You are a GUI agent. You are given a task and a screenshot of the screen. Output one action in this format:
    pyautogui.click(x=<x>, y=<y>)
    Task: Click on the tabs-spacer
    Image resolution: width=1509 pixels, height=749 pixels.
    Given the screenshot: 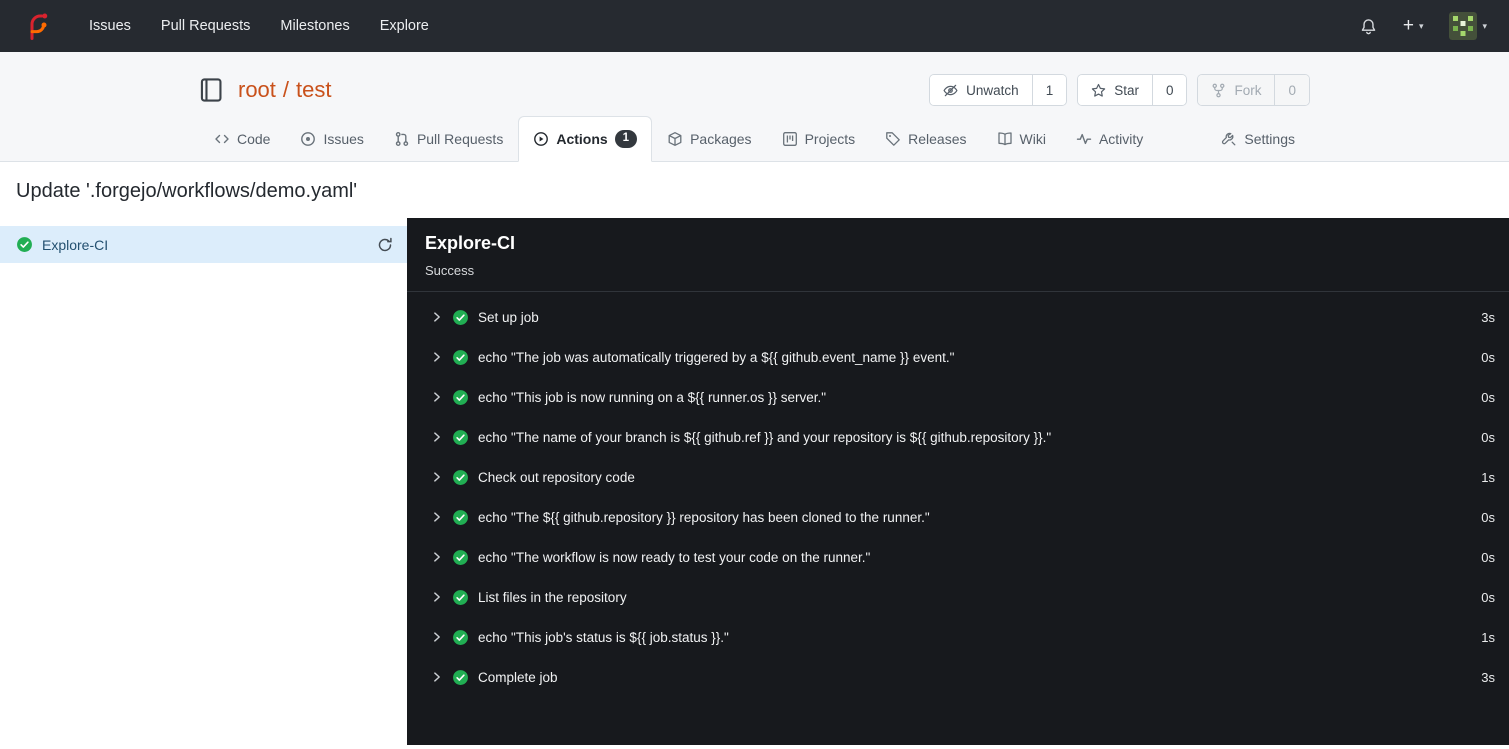 What is the action you would take?
    pyautogui.click(x=1182, y=138)
    